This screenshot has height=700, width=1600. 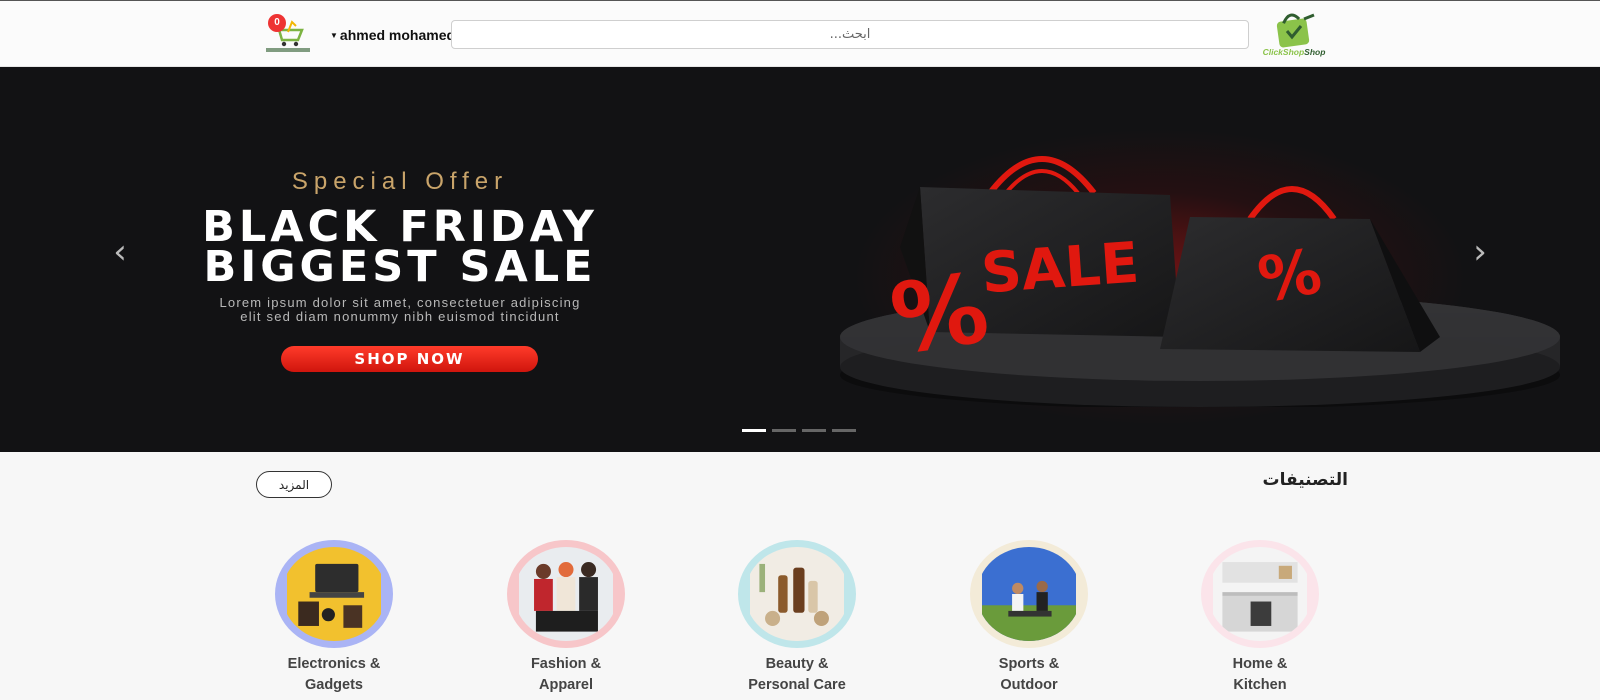 I want to click on search-input, so click(x=850, y=34).